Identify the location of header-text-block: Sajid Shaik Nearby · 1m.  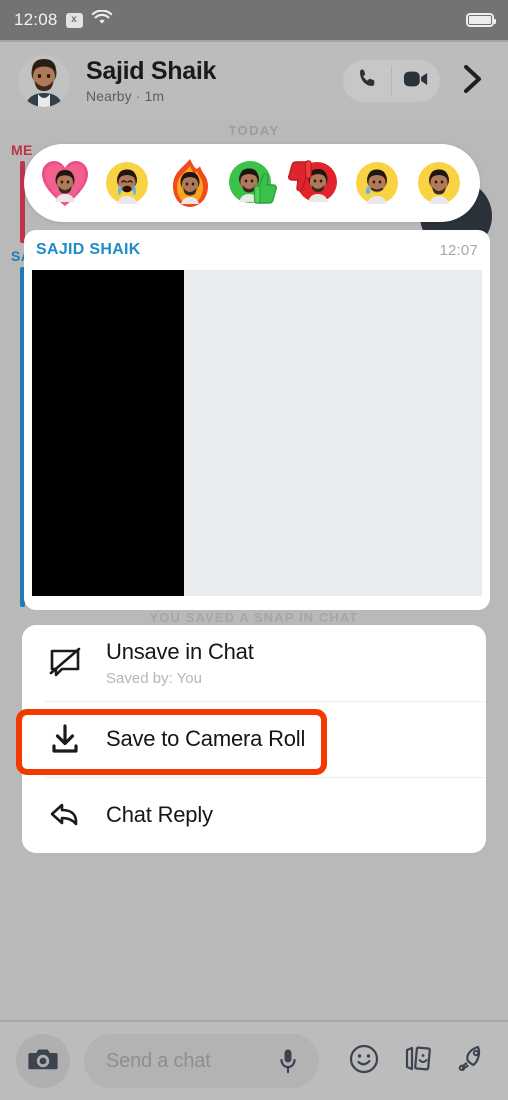
(151, 80).